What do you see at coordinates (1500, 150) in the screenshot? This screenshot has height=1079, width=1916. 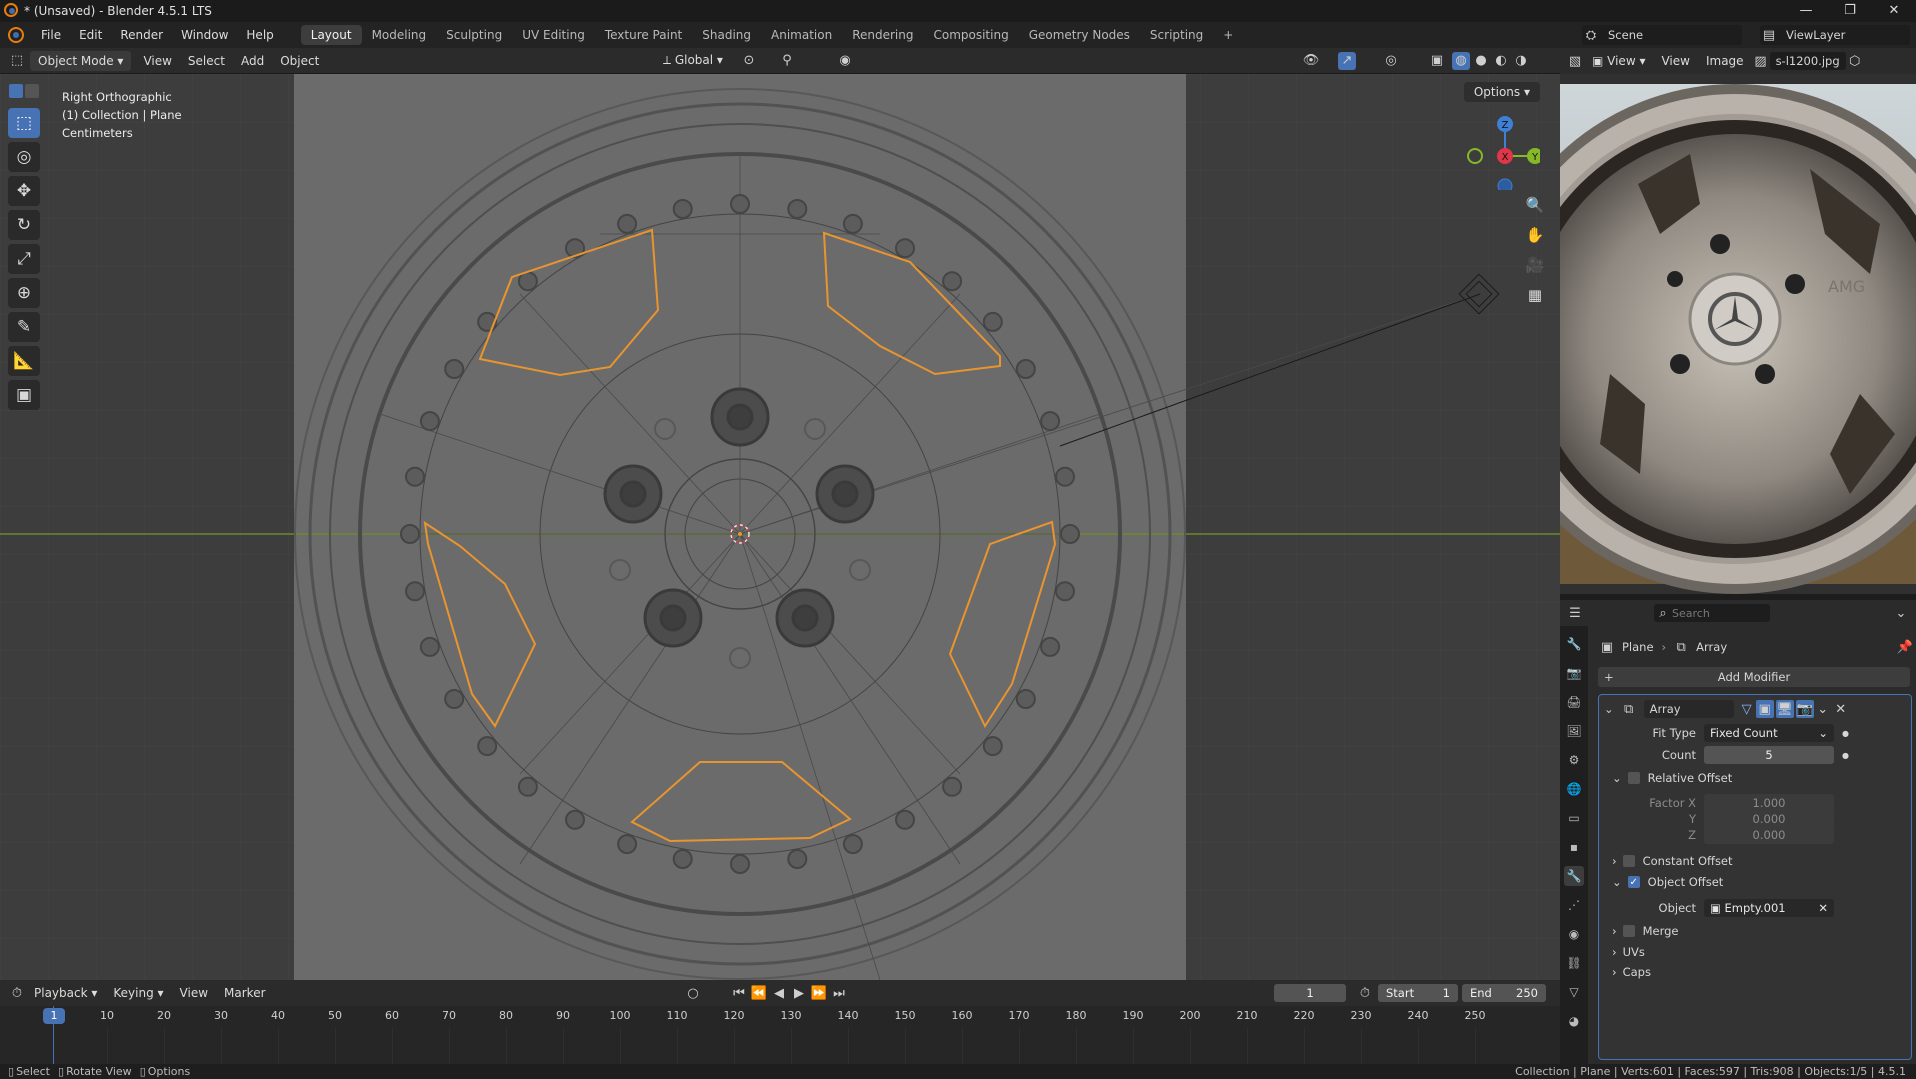 I see `navigation-gizmo: Z Y X` at bounding box center [1500, 150].